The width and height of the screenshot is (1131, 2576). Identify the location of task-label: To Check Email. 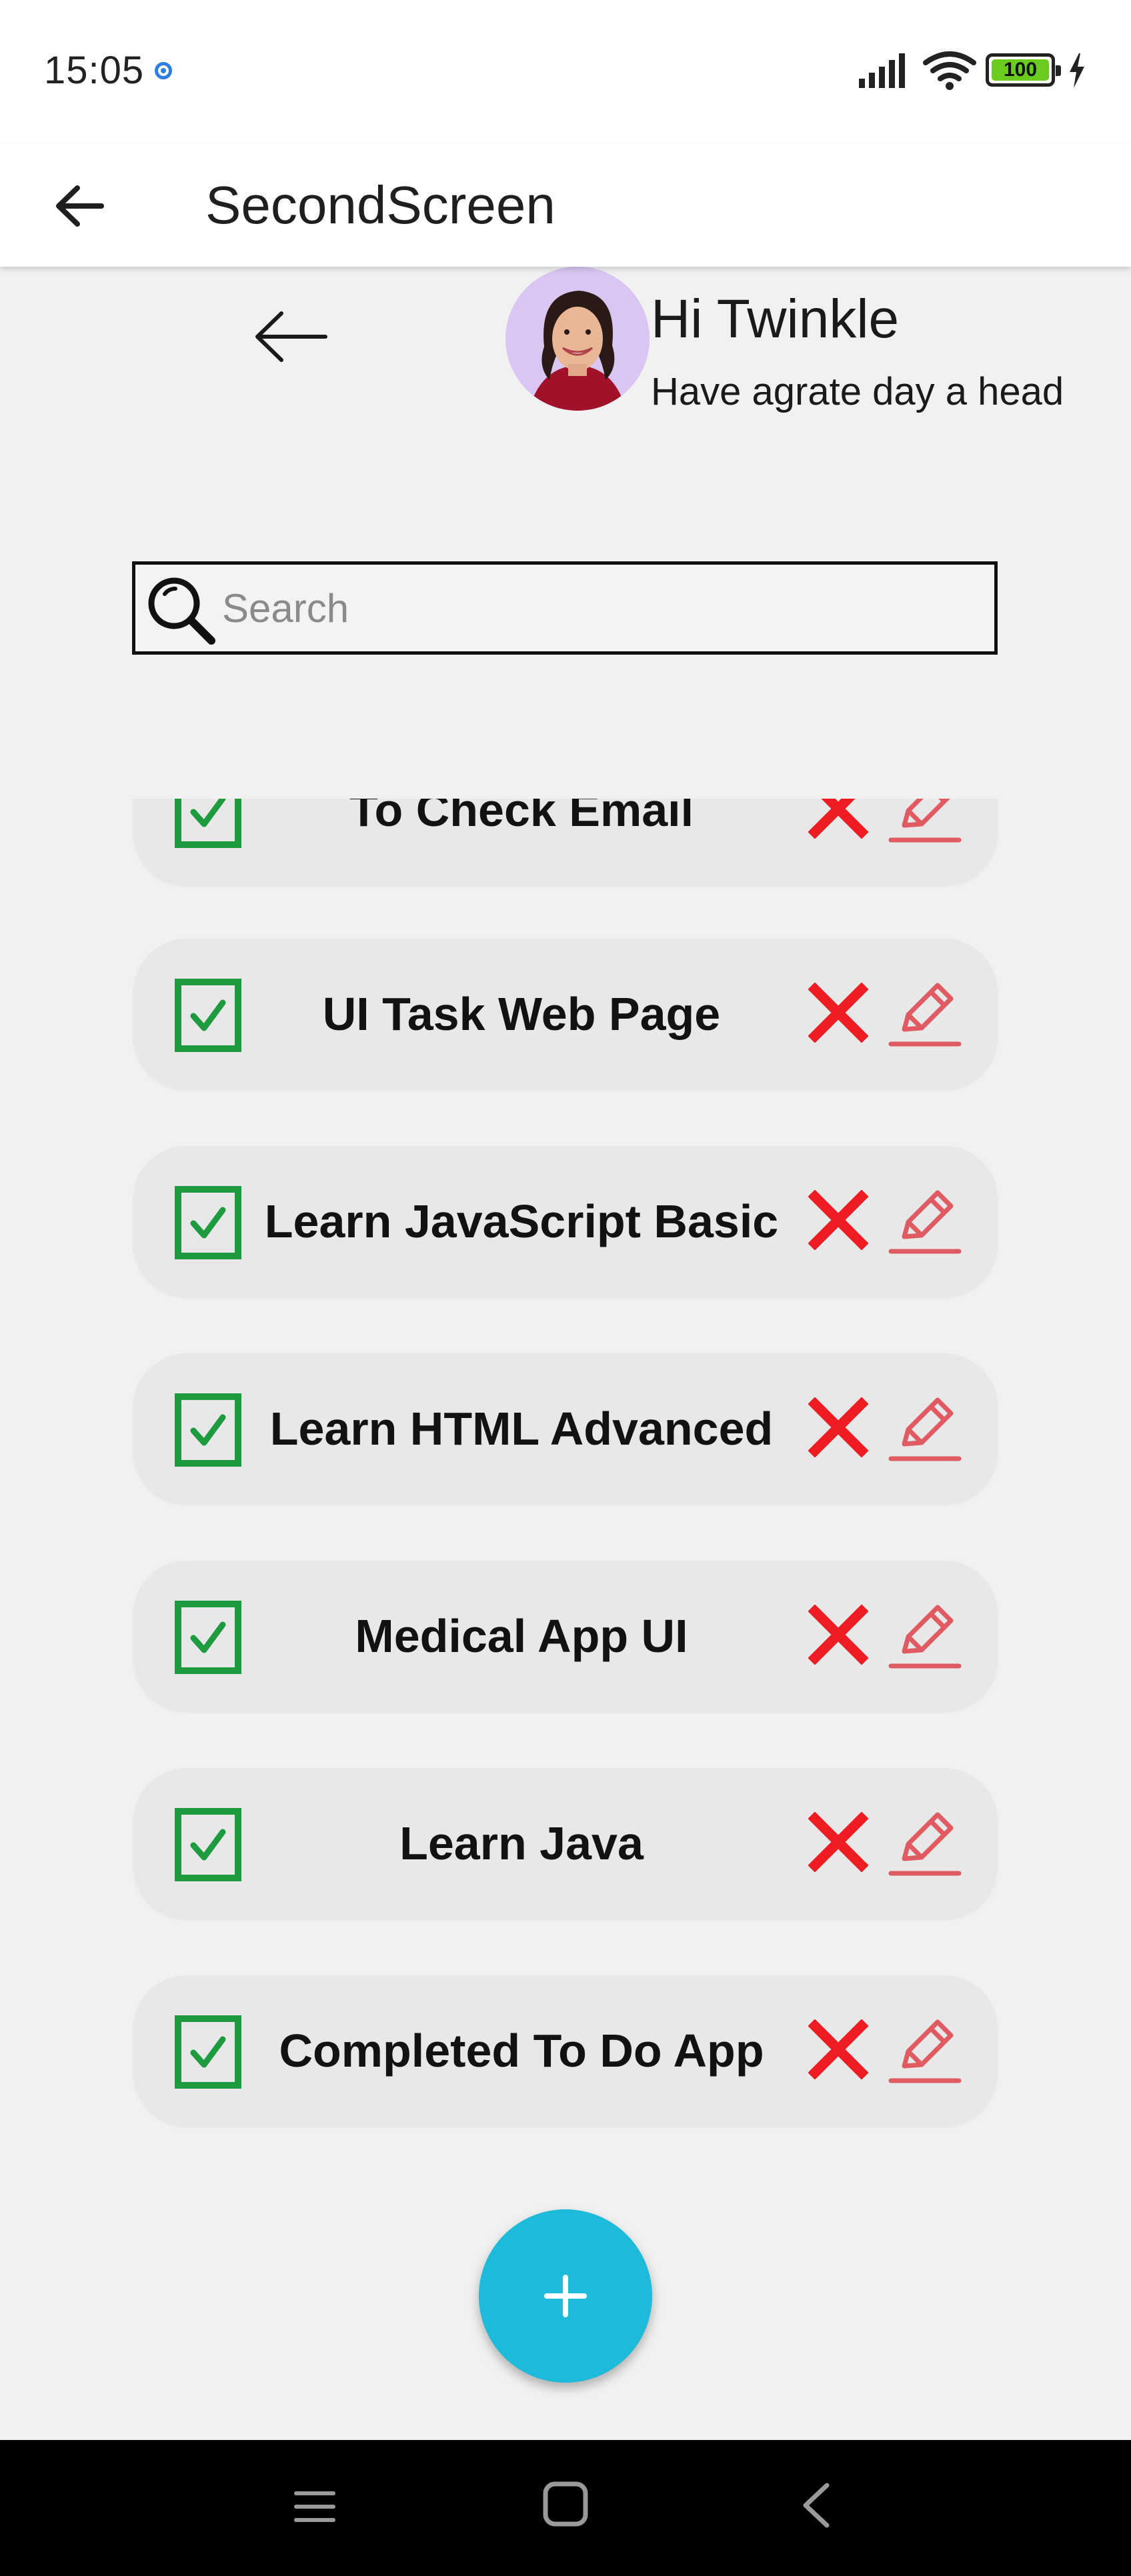
(521, 817).